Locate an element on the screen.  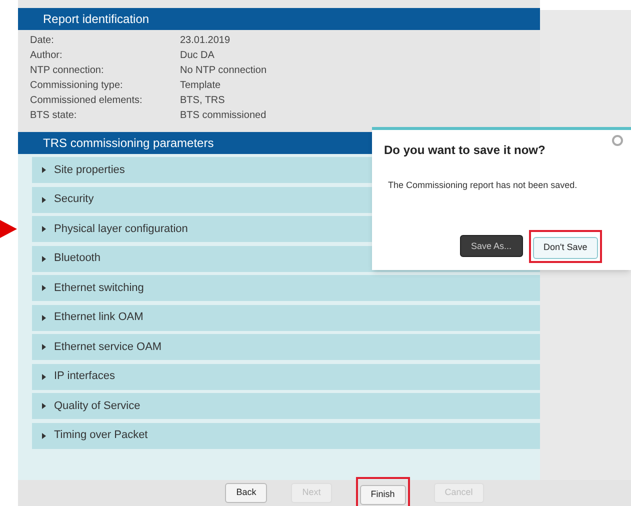
section-item: Ethernet switching is located at coordinates (286, 288).